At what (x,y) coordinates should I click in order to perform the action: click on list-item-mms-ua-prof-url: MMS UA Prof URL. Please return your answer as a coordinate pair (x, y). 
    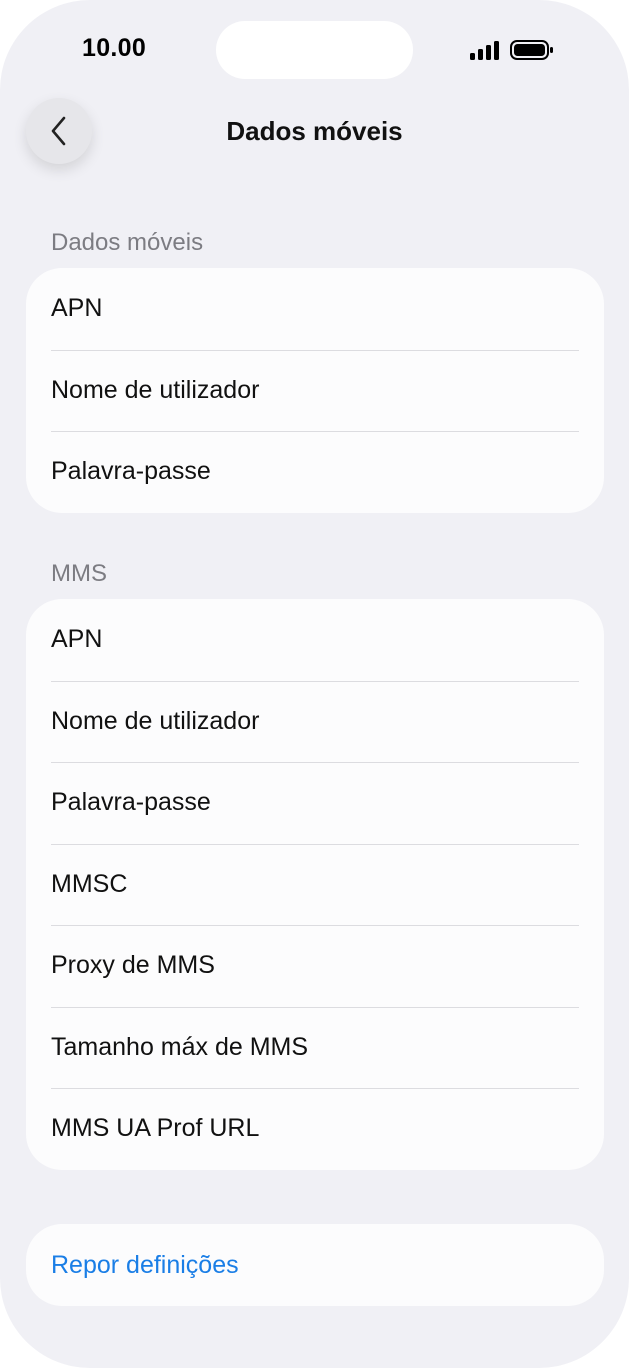
    Looking at the image, I should click on (315, 1129).